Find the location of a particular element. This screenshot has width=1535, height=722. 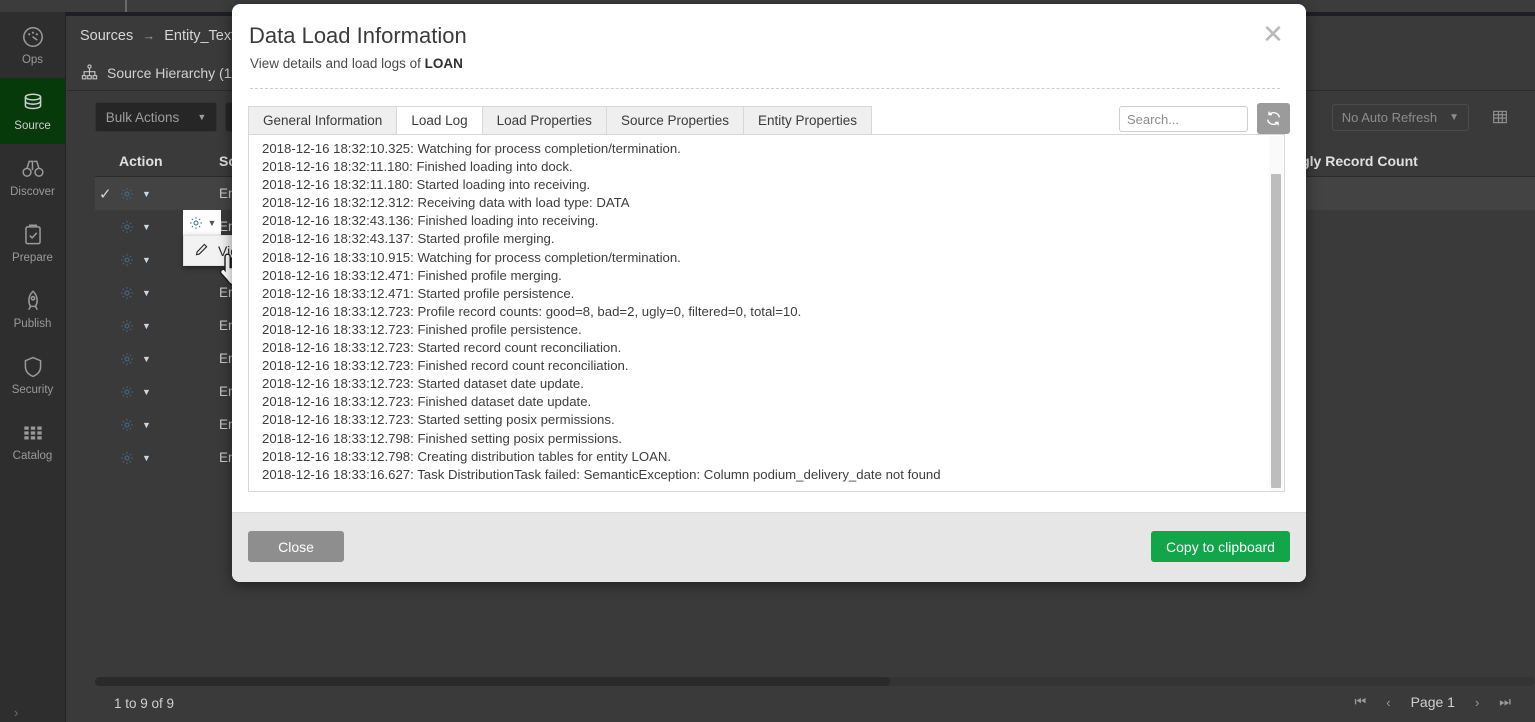

refresh-icon is located at coordinates (1273, 118).